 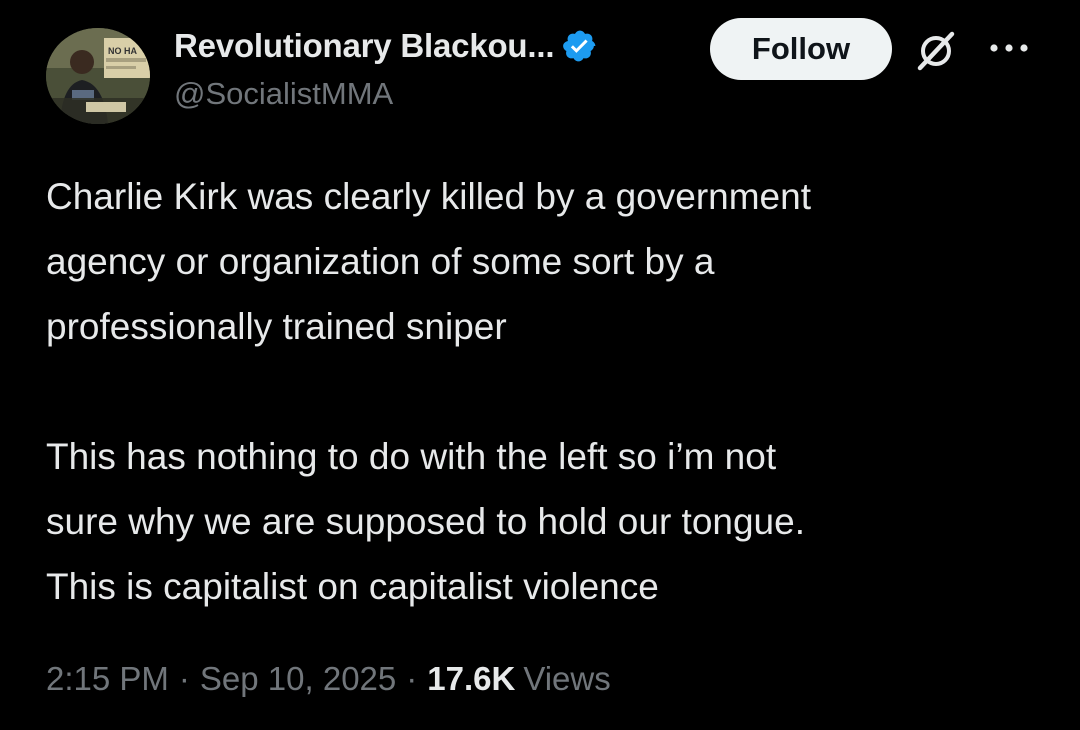 I want to click on tweet-date: Sep 10, 2025, so click(x=298, y=679).